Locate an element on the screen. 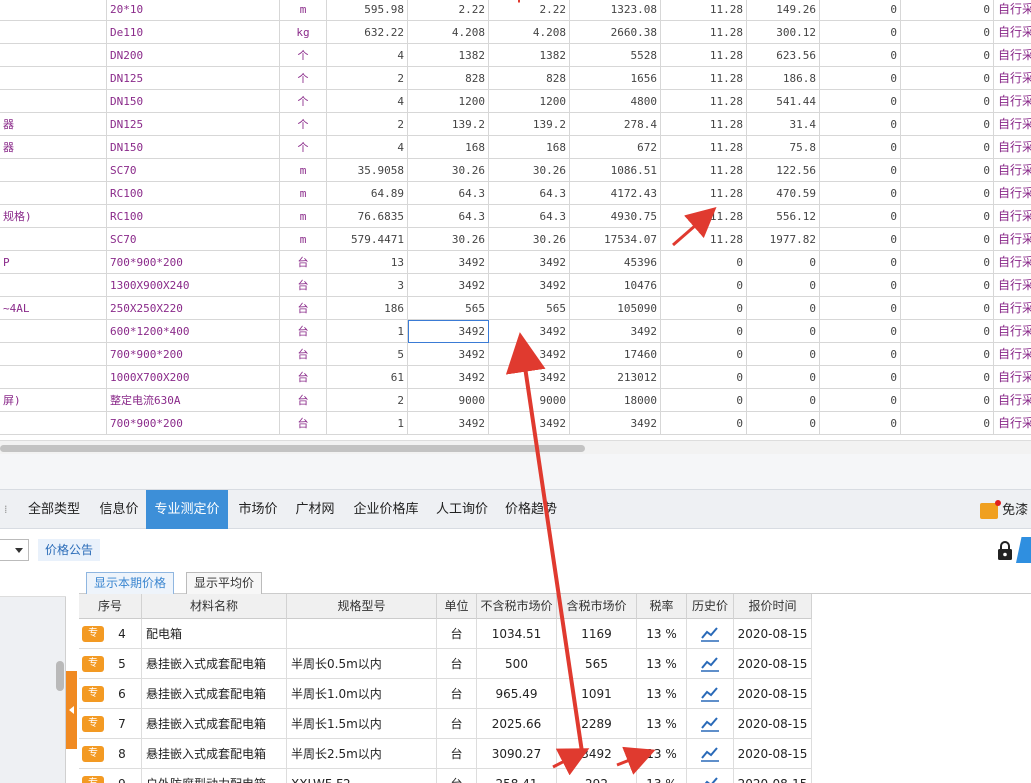 Image resolution: width=1031 pixels, height=783 pixels. cell-spec: 整定电流630A is located at coordinates (193, 400).